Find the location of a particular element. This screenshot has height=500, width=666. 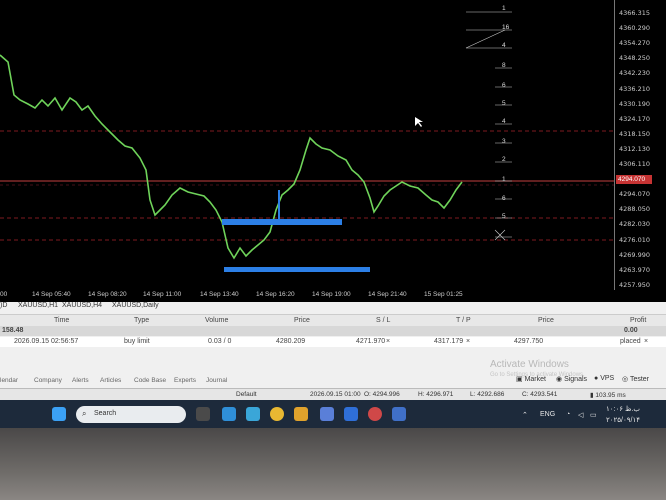

symbol-tab-h4: XAUUSD,H4 is located at coordinates (82, 305).